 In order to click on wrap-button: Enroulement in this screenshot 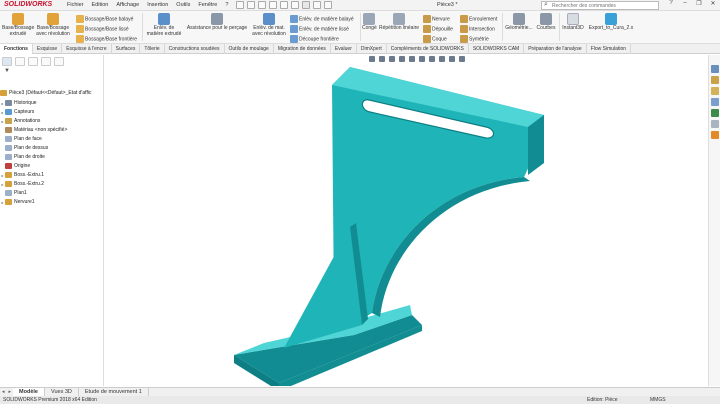, I will do `click(478, 19)`.